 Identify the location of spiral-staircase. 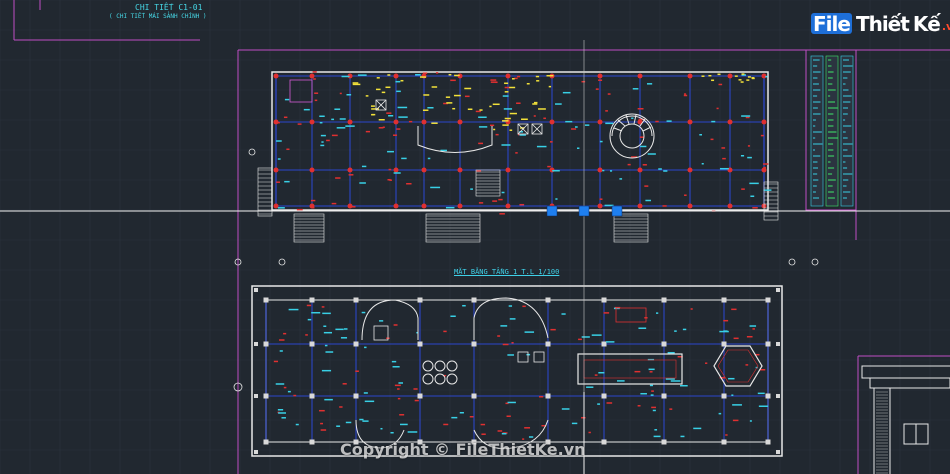
(632, 136).